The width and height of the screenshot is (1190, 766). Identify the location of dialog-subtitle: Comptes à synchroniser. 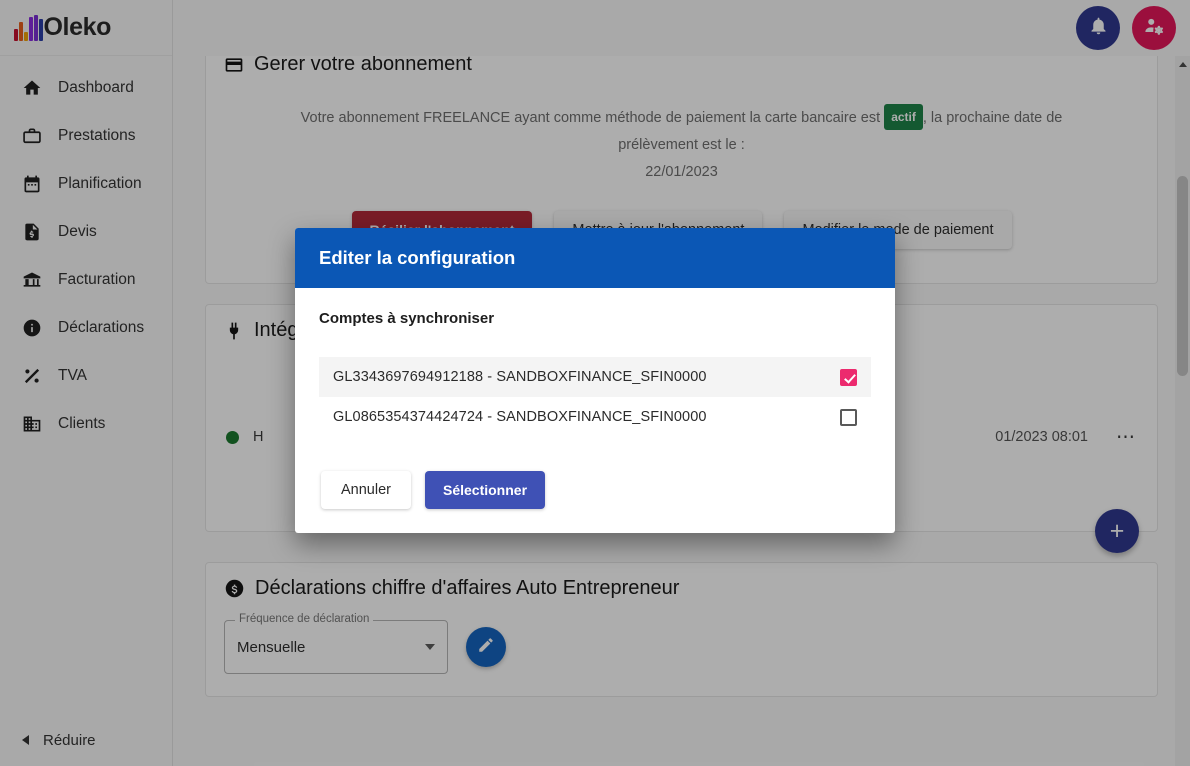
(407, 318).